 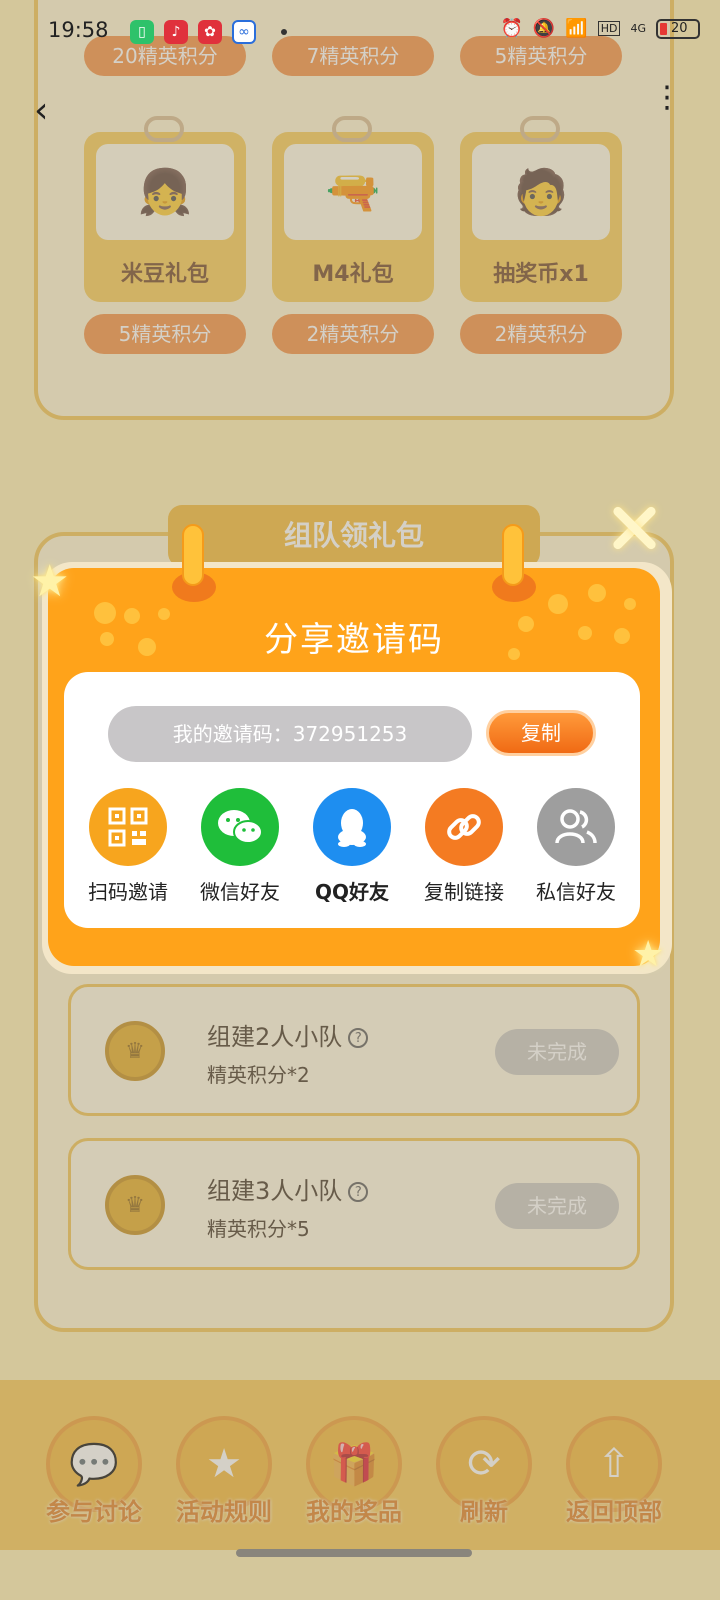 I want to click on share-label: 私信好友, so click(x=576, y=892).